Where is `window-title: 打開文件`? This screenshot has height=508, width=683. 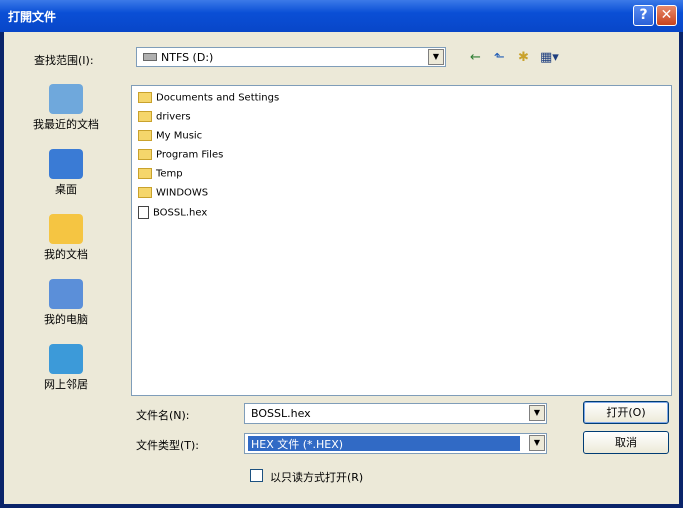 window-title: 打開文件 is located at coordinates (32, 17).